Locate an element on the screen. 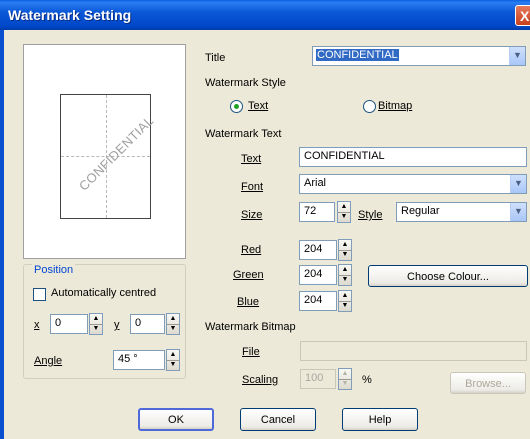 This screenshot has height=439, width=530. font-select: Arial ▼ is located at coordinates (413, 184).